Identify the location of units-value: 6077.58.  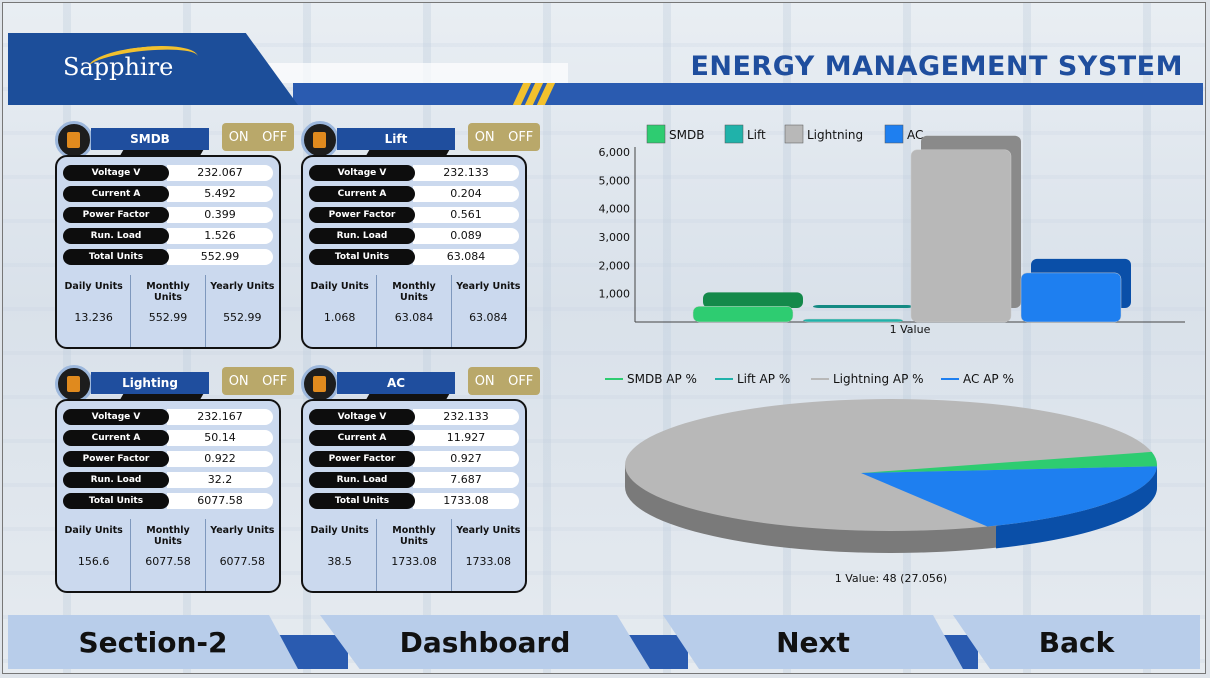
(168, 561).